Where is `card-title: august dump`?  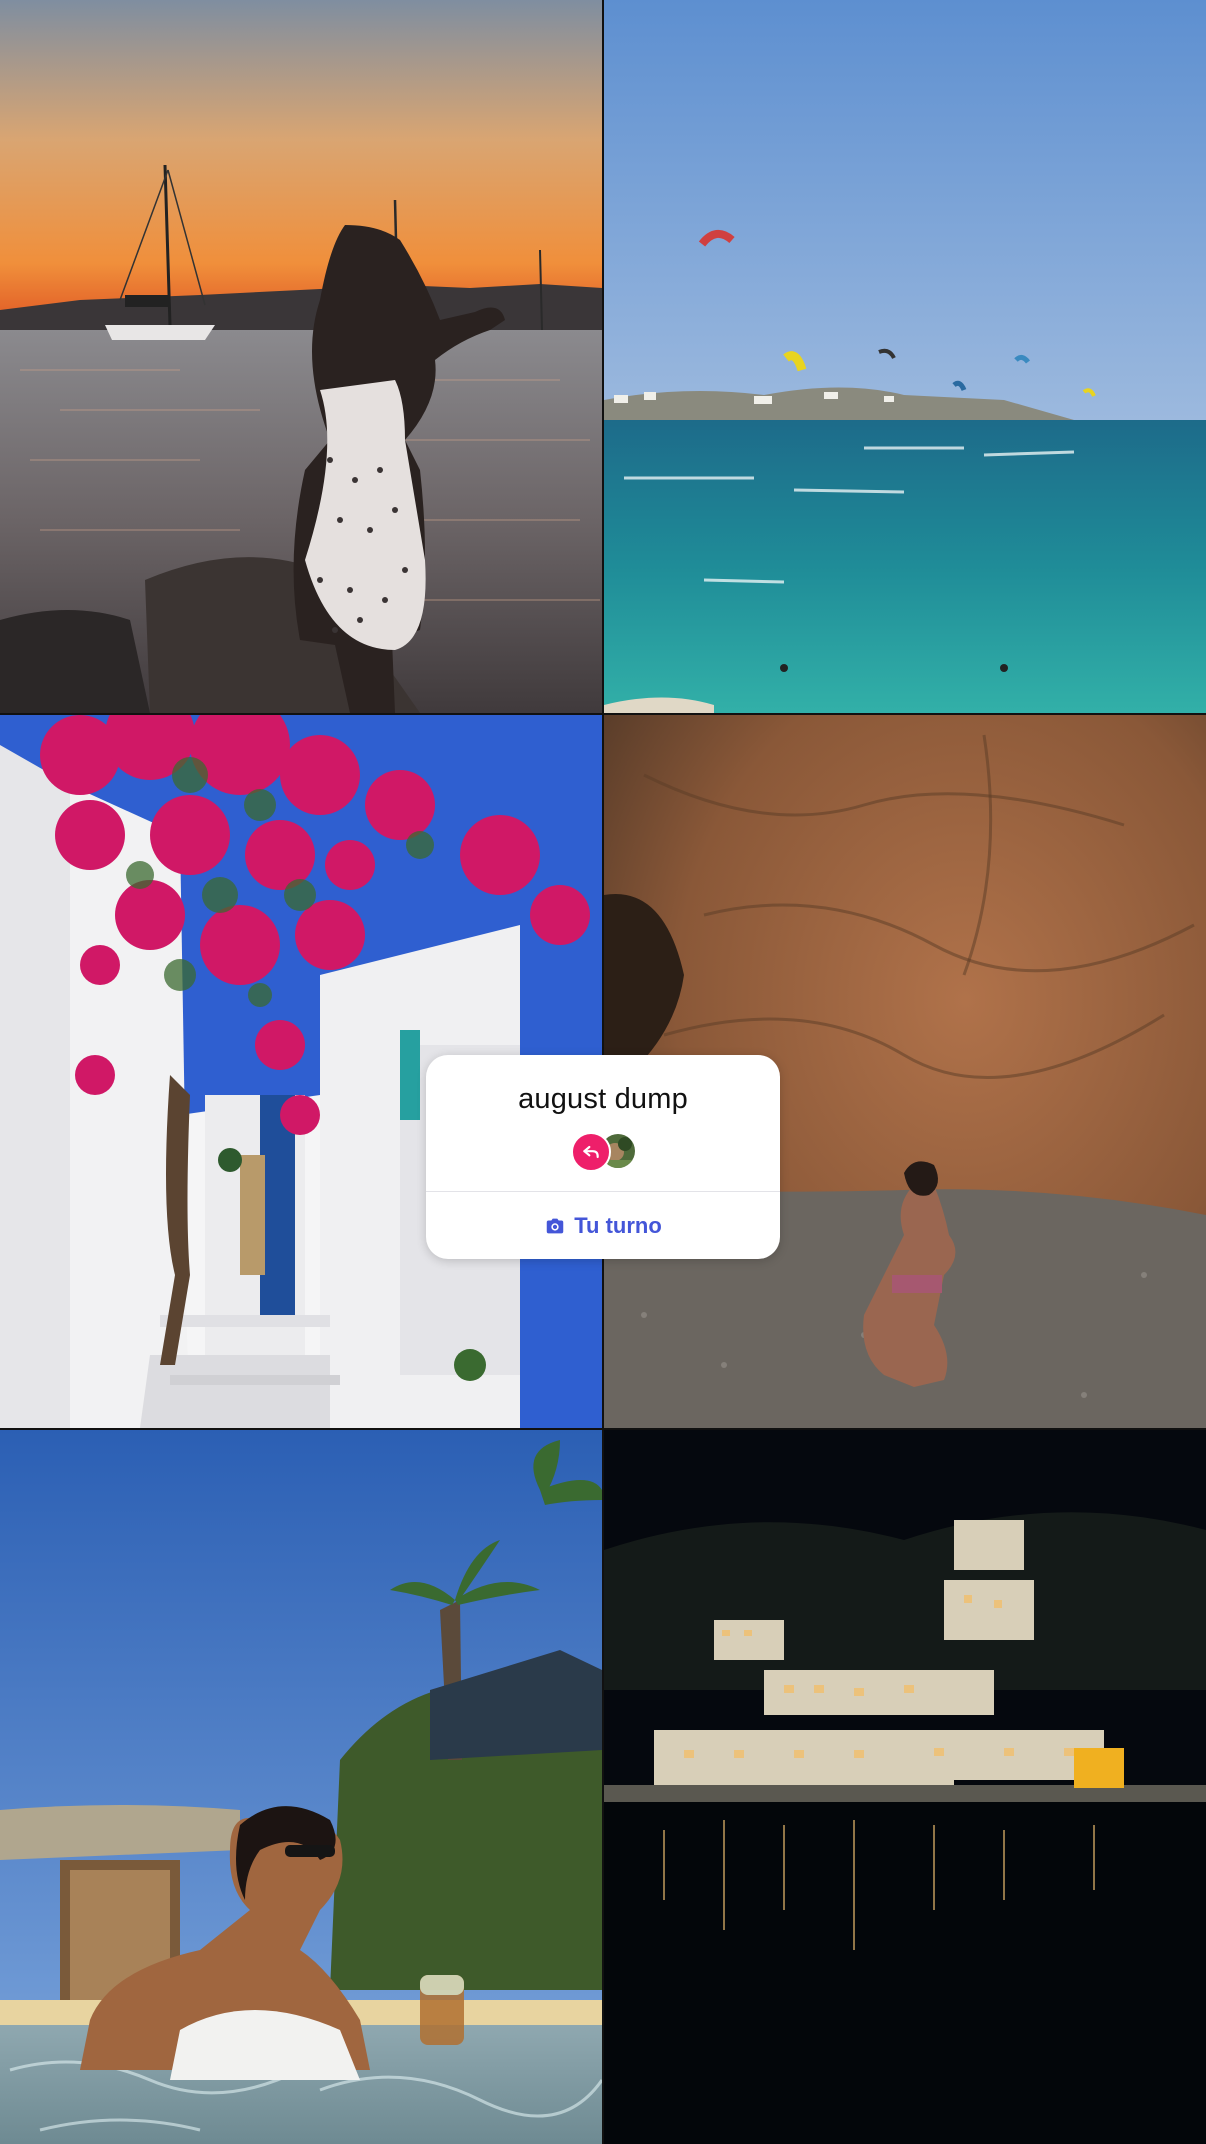
card-title: august dump is located at coordinates (603, 1099).